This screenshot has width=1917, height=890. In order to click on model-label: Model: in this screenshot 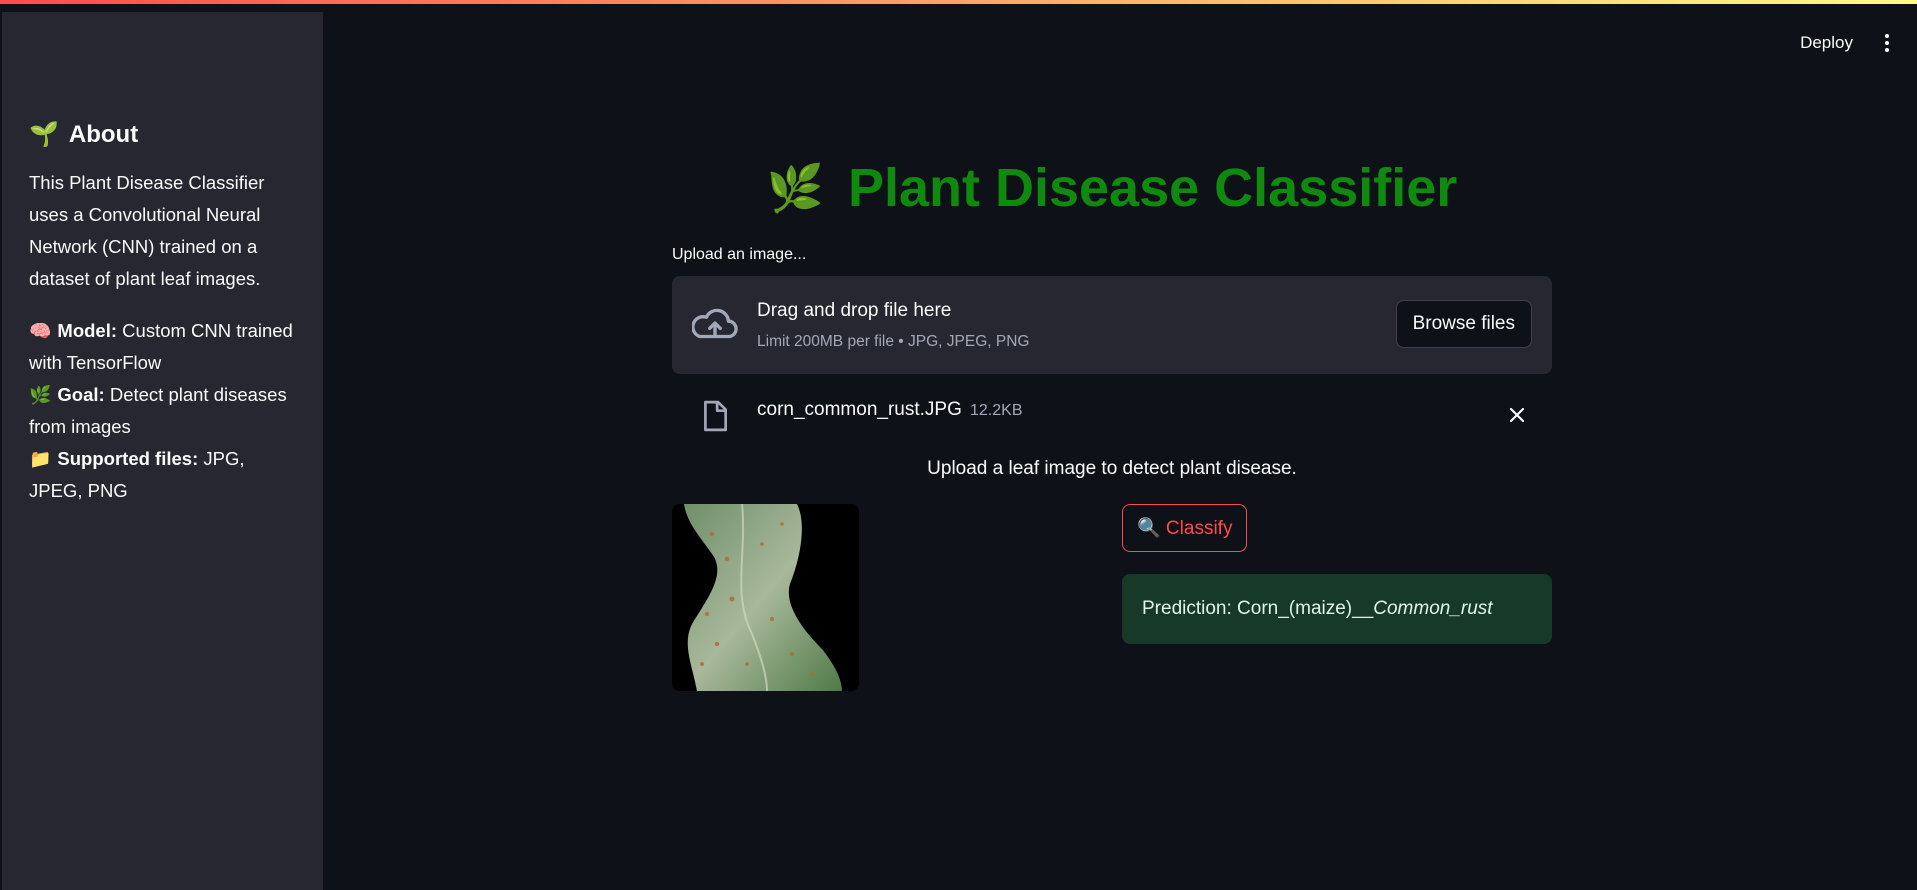, I will do `click(87, 330)`.